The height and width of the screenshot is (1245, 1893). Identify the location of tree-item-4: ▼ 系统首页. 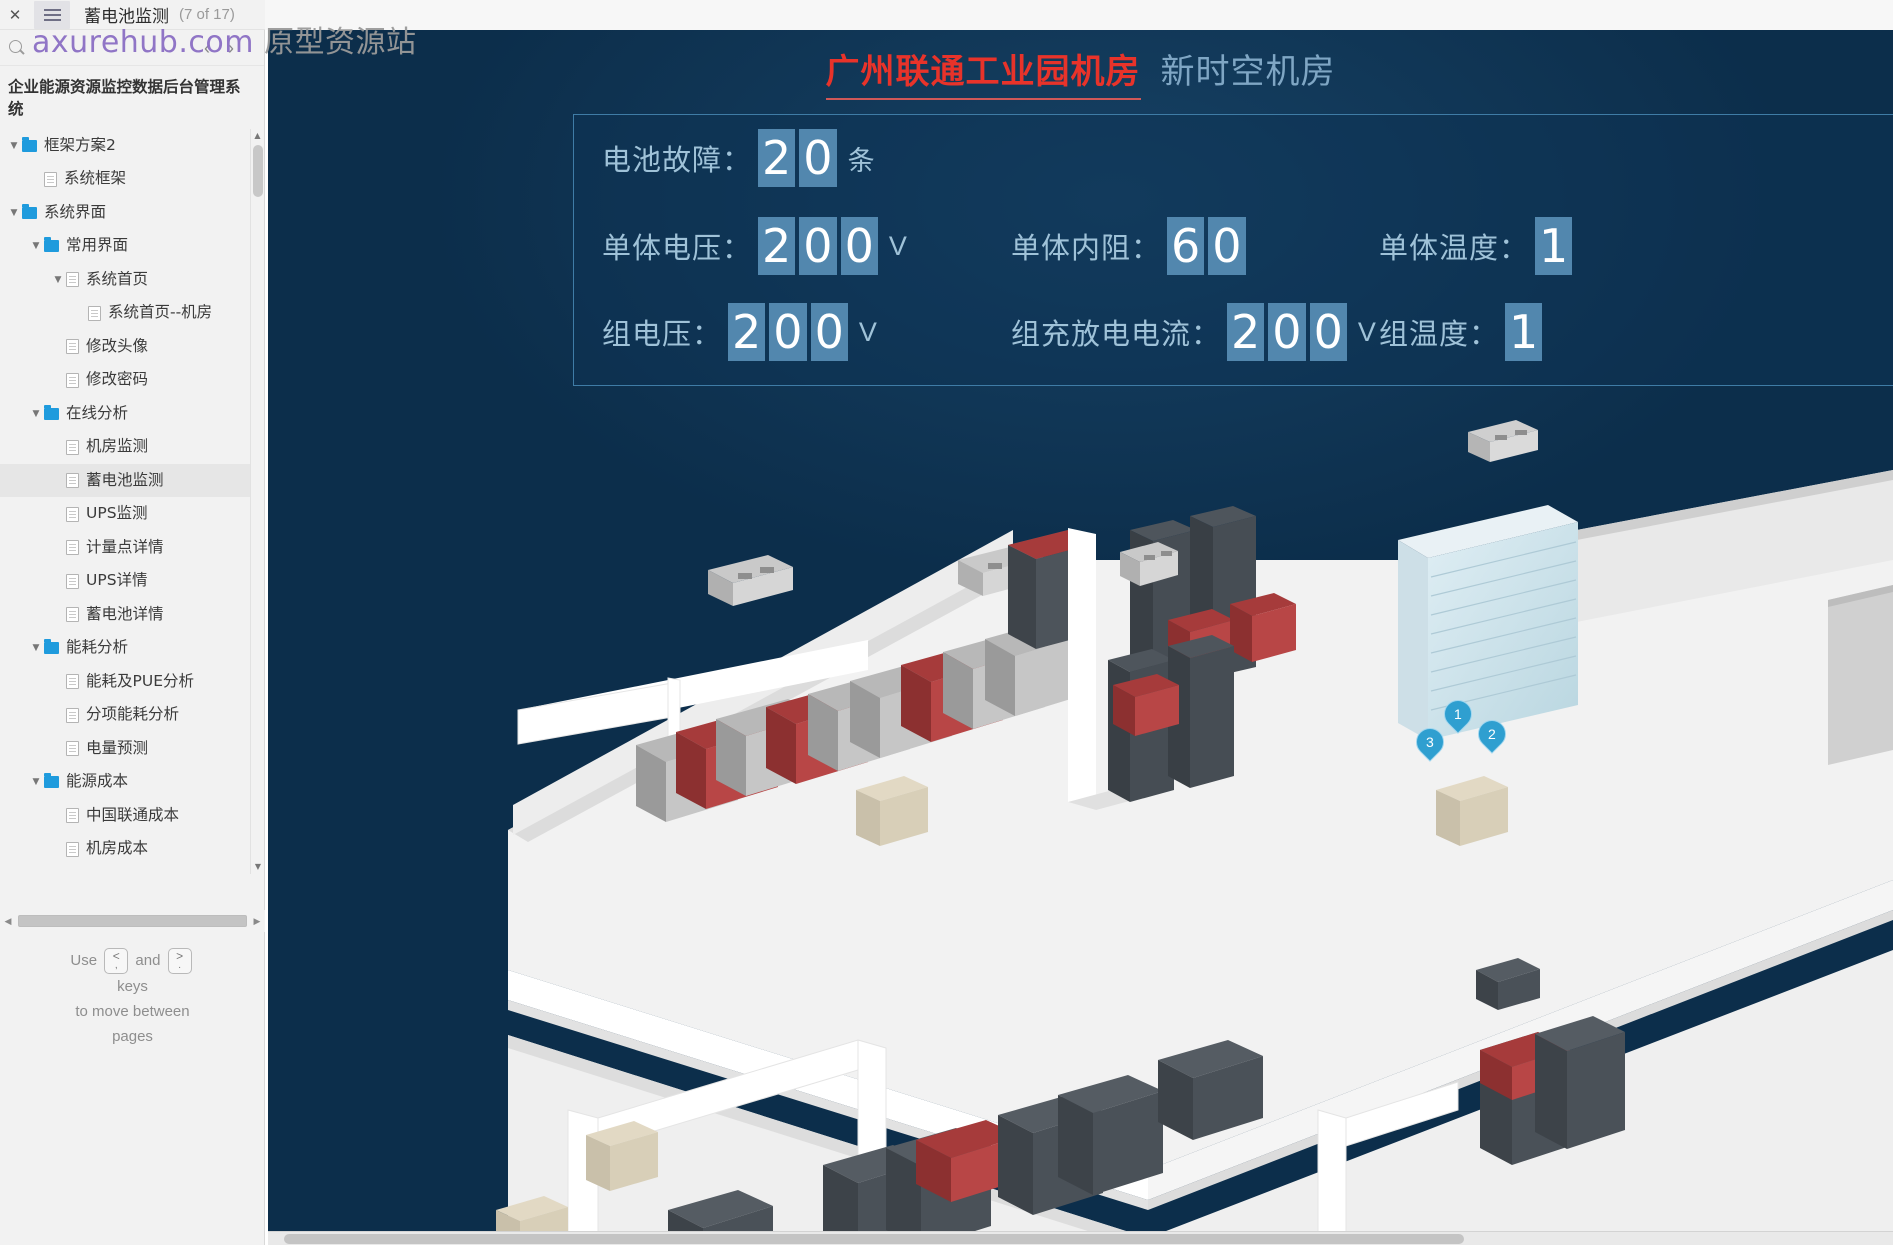
(132, 280).